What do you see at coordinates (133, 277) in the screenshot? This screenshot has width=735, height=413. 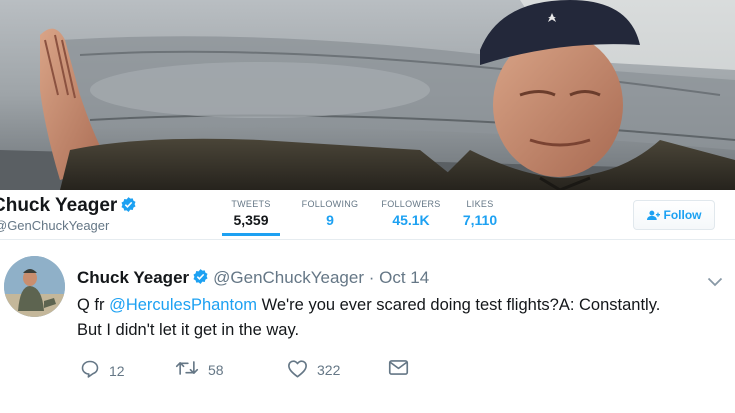 I see `tweet-author-name: Chuck Yeager` at bounding box center [133, 277].